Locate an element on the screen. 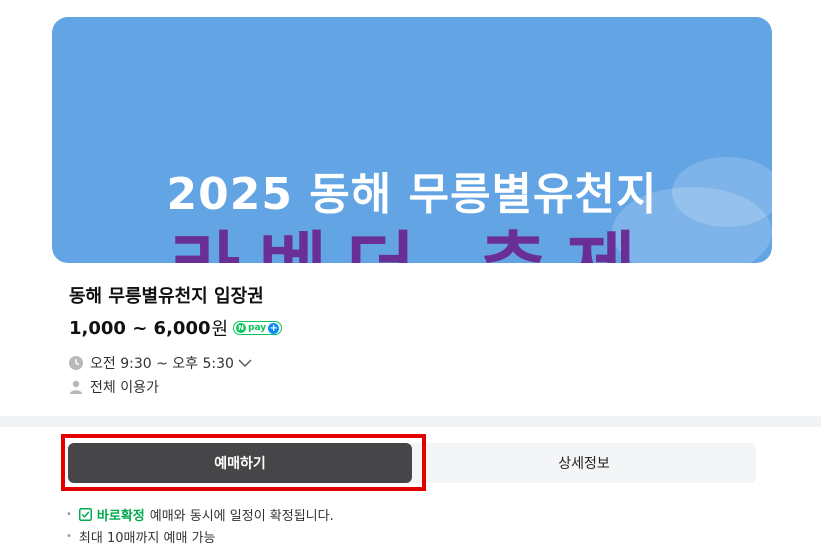 The width and height of the screenshot is (821, 554). tab-details: 상세정보 is located at coordinates (584, 463).